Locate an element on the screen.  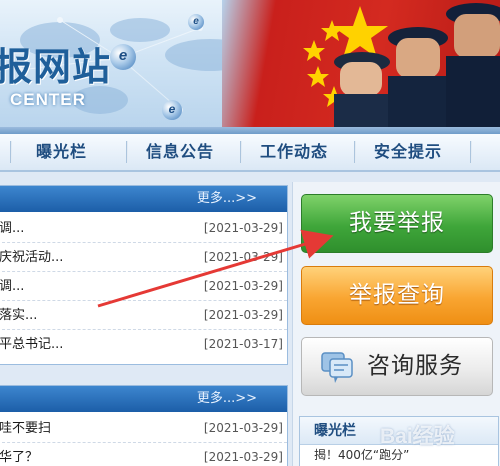
main-nav: 曝光栏 信息公告 工作动态 安全提示 is located at coordinates (250, 153).